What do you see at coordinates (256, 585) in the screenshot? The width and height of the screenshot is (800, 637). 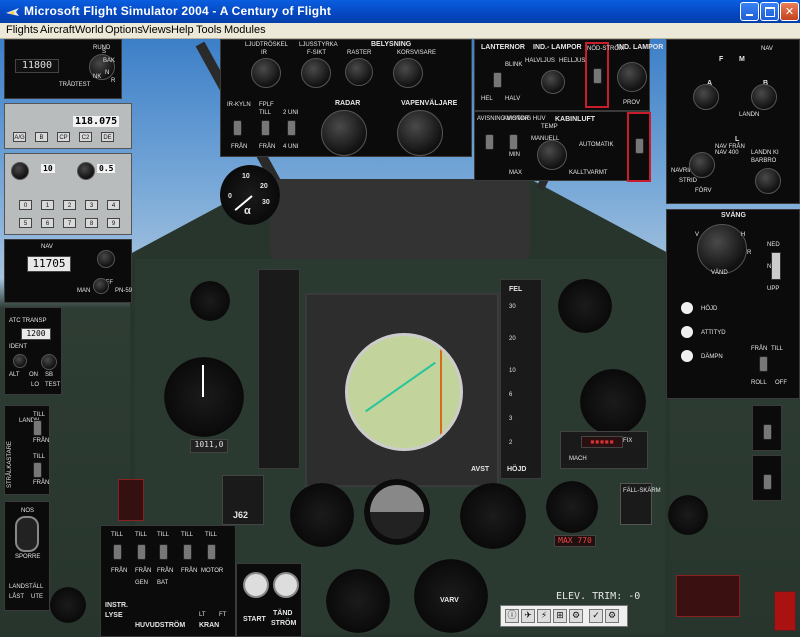 I see `start-button` at bounding box center [256, 585].